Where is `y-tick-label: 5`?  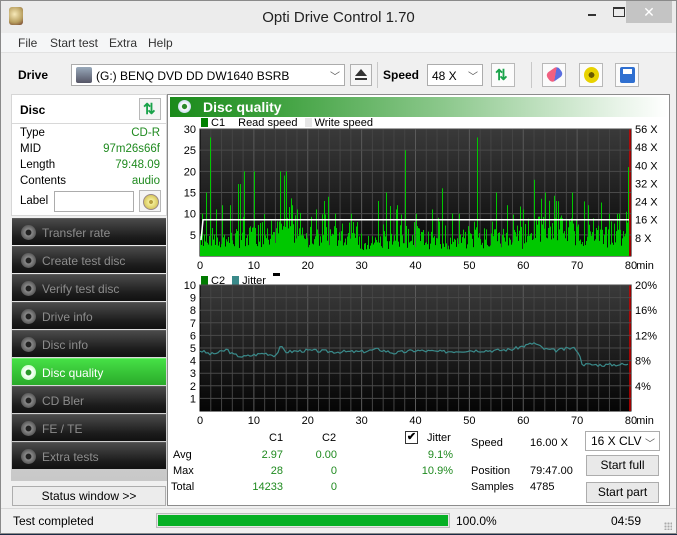
y-tick-label: 5 is located at coordinates (193, 349).